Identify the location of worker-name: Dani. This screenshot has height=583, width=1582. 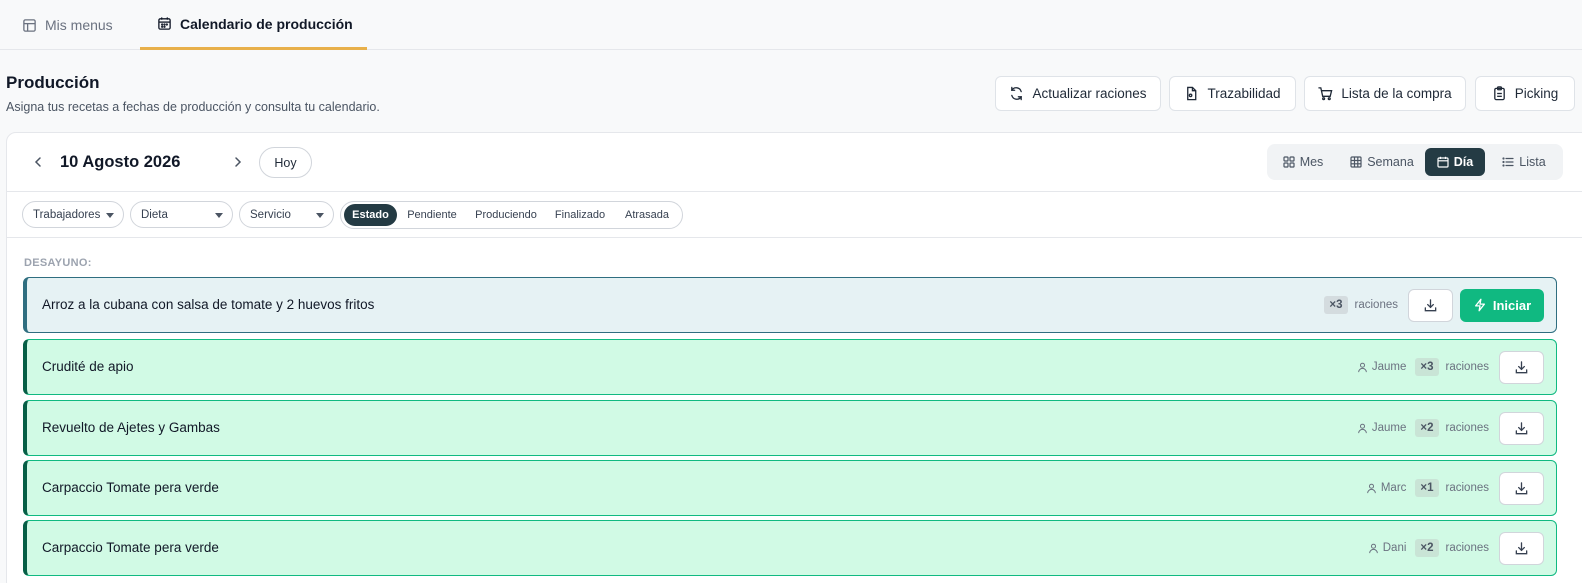
(1394, 548).